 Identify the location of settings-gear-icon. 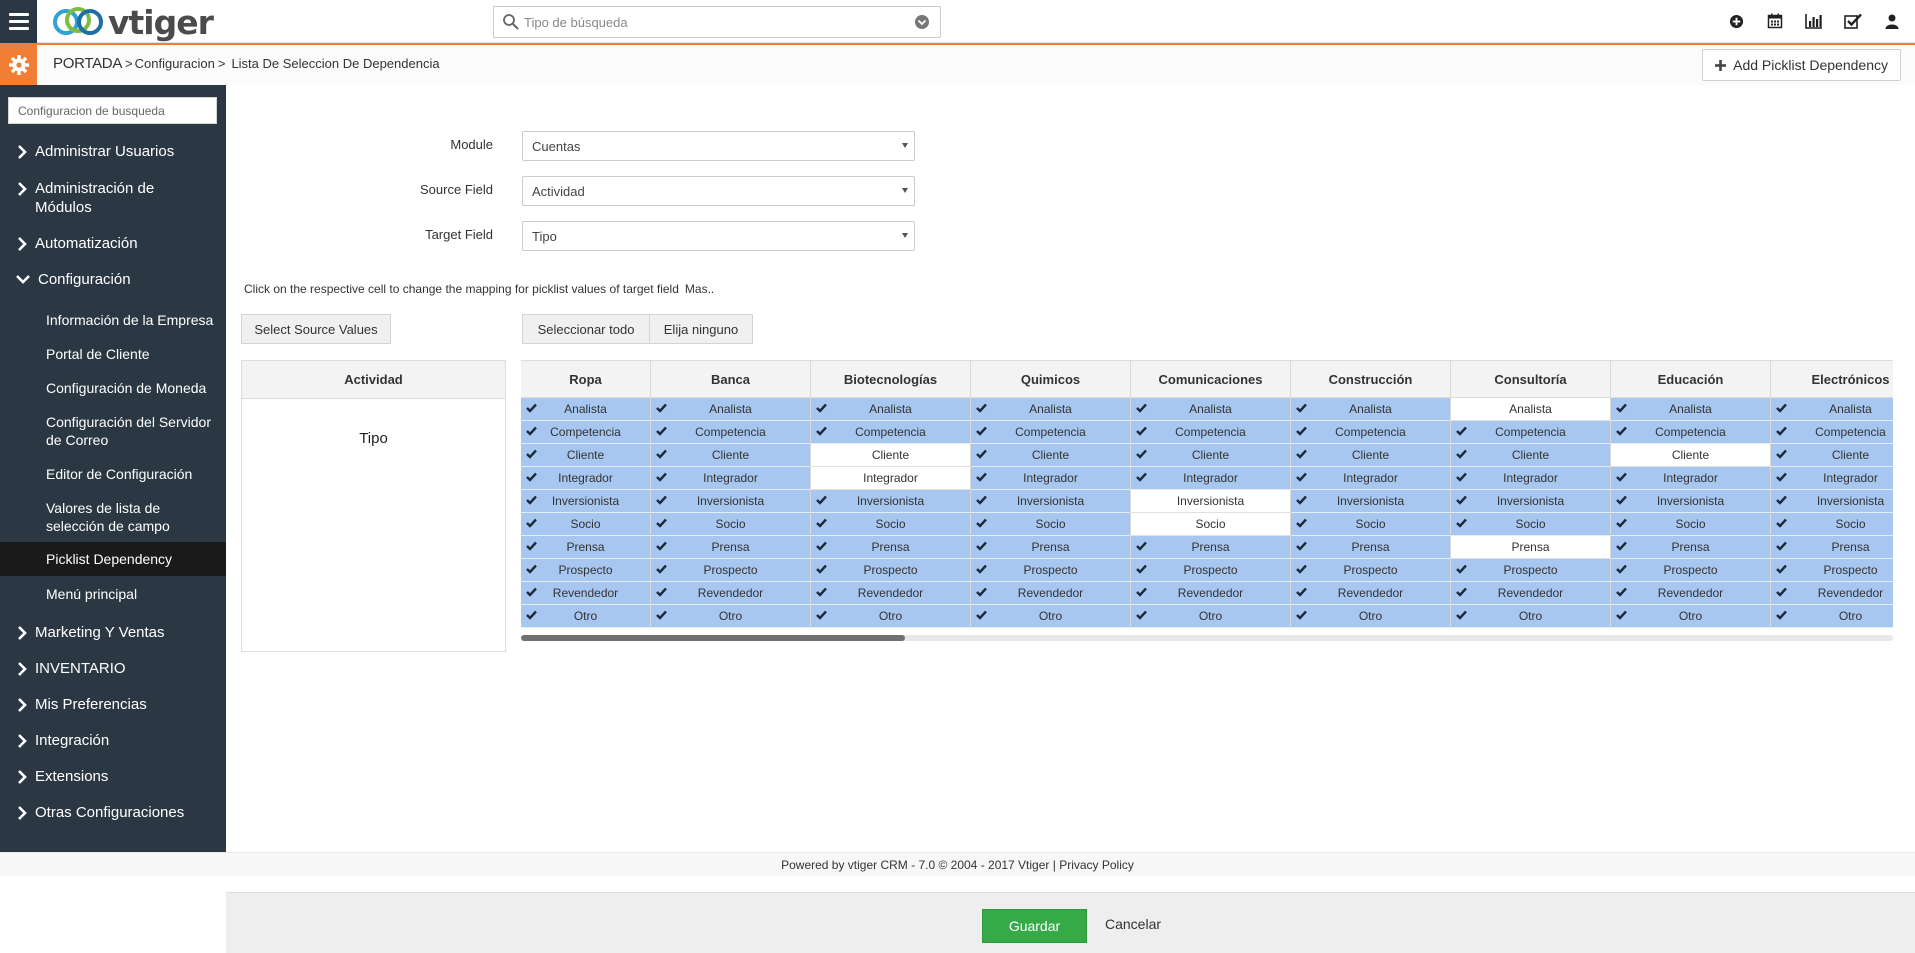
(18, 65).